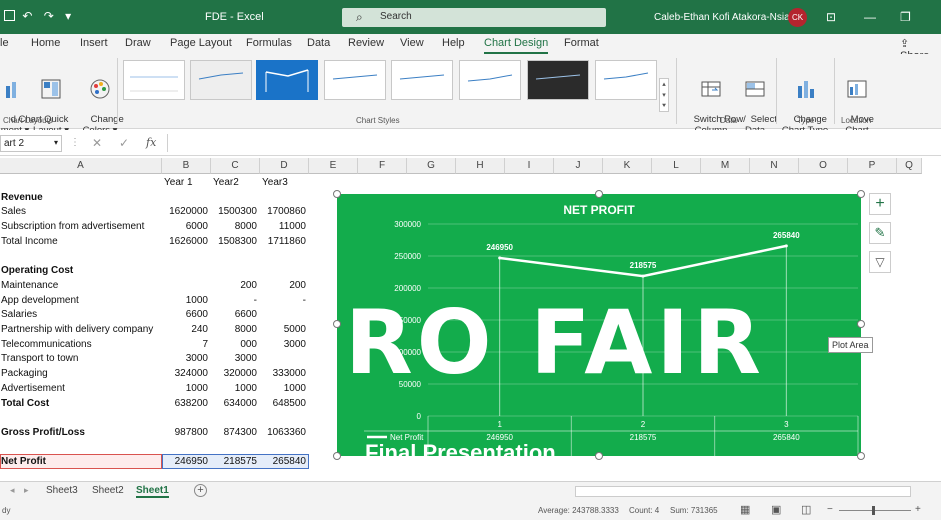  I want to click on tab-formulas: Formulas, so click(269, 43).